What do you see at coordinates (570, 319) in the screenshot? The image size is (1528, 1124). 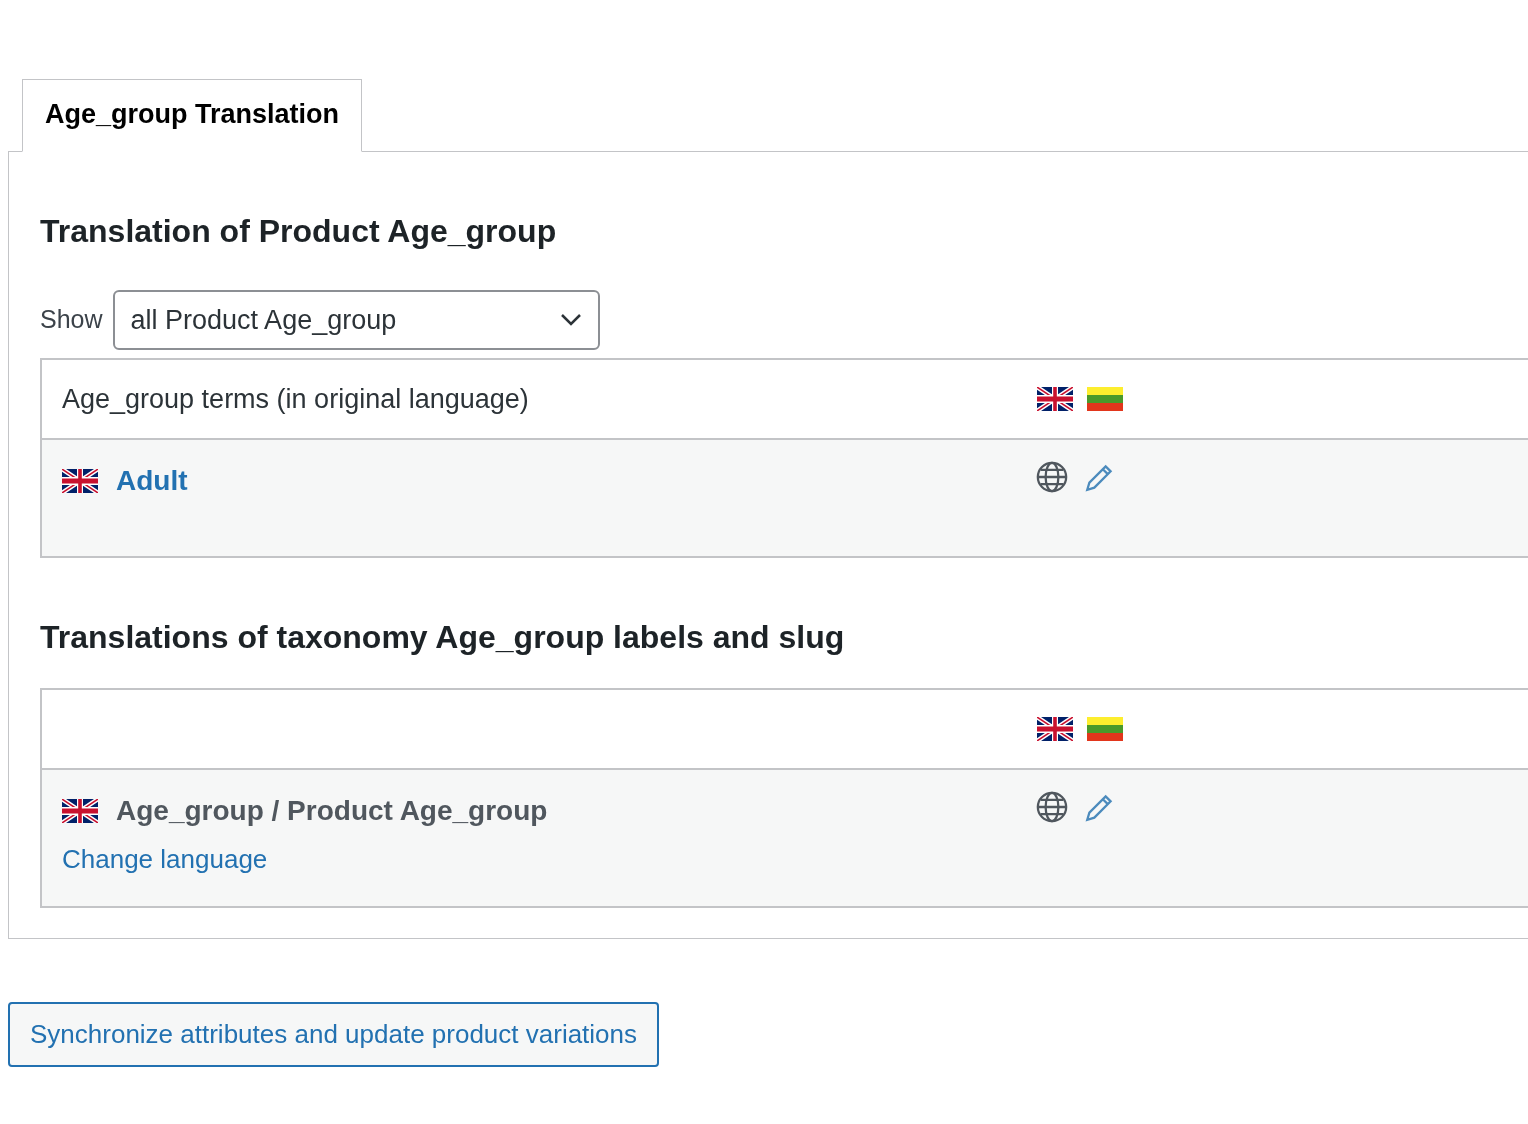 I see `chevron-down-icon` at bounding box center [570, 319].